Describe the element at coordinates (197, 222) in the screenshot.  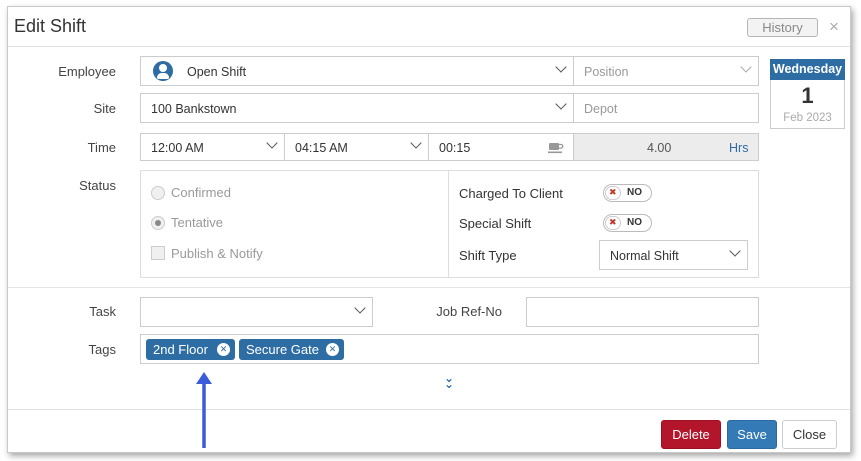
I see `tentative-label: Tentative` at that location.